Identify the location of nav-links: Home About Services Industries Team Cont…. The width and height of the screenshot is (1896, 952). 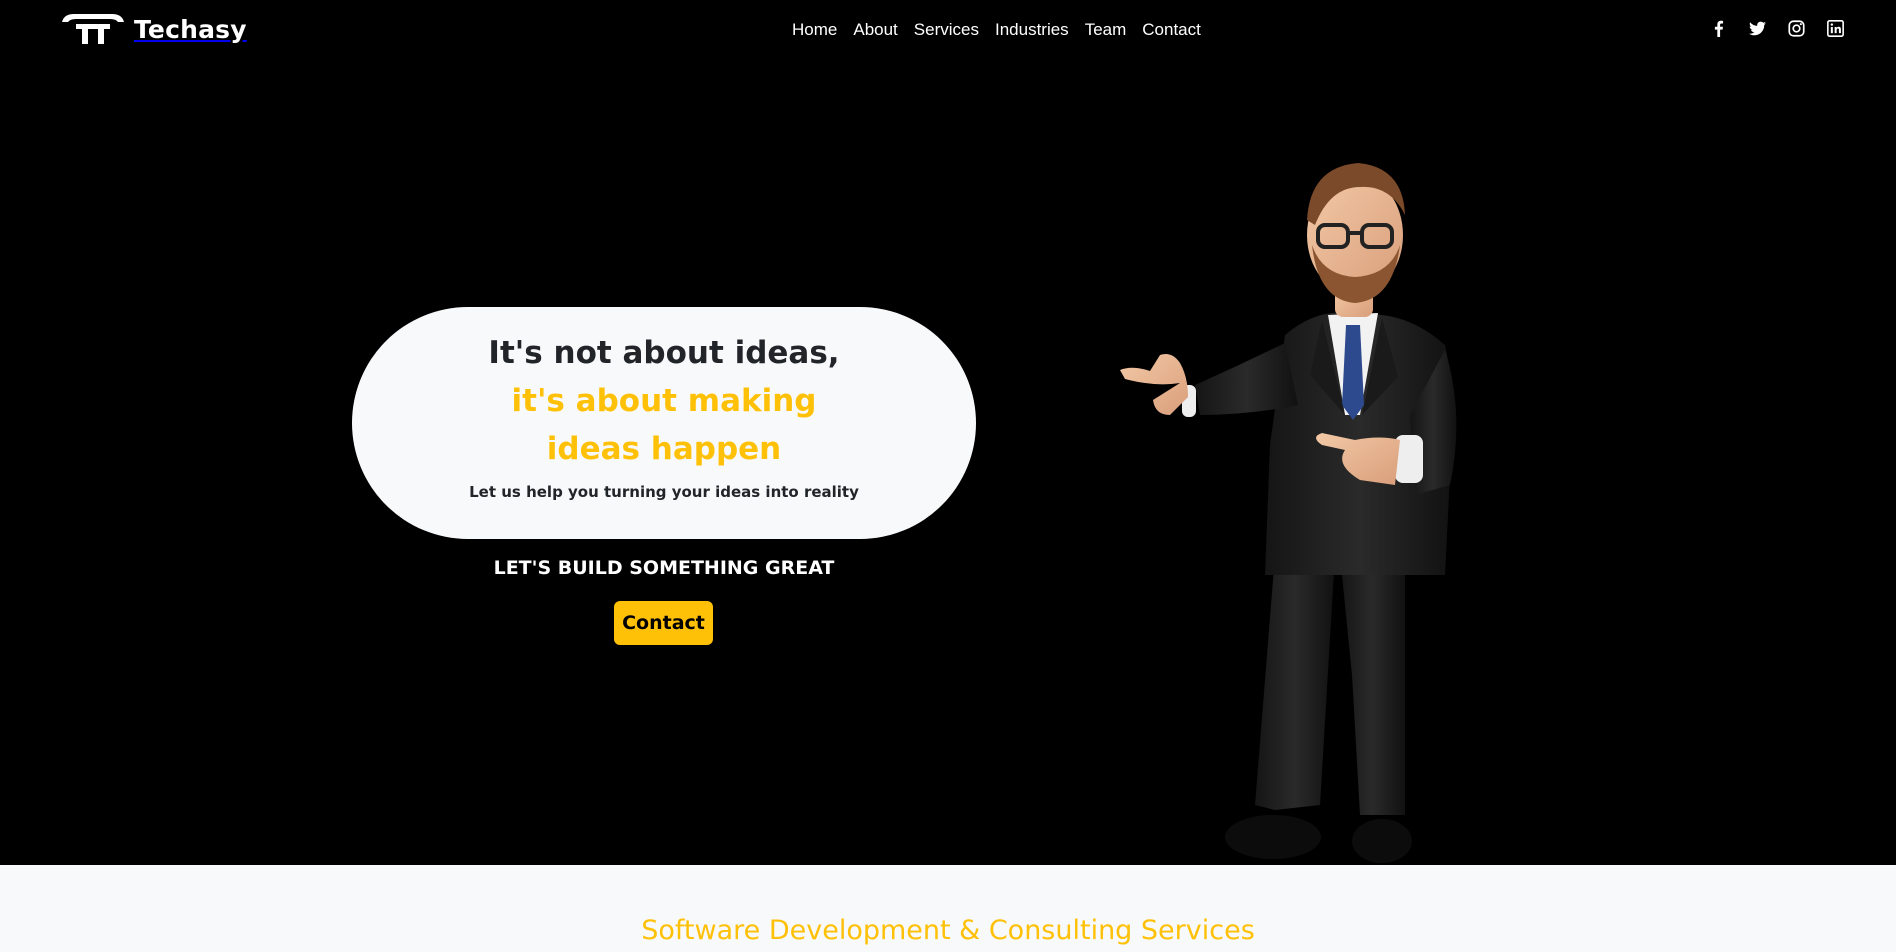
(996, 30).